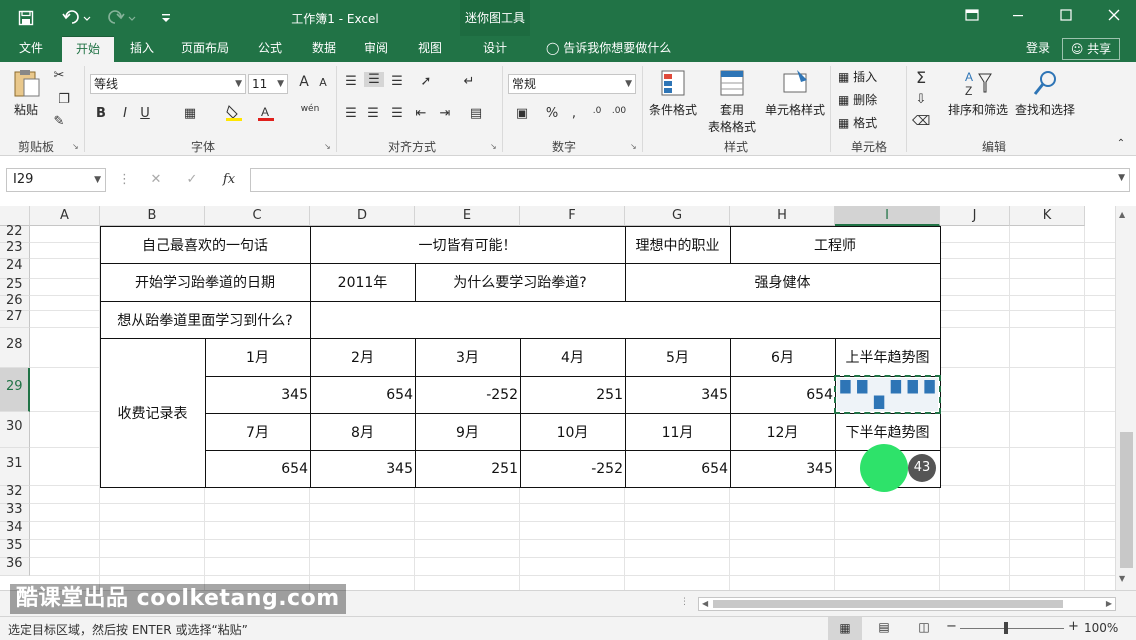 This screenshot has width=1136, height=640. Describe the element at coordinates (597, 111) in the screenshot. I see `increase-decimal-icon: .0` at that location.